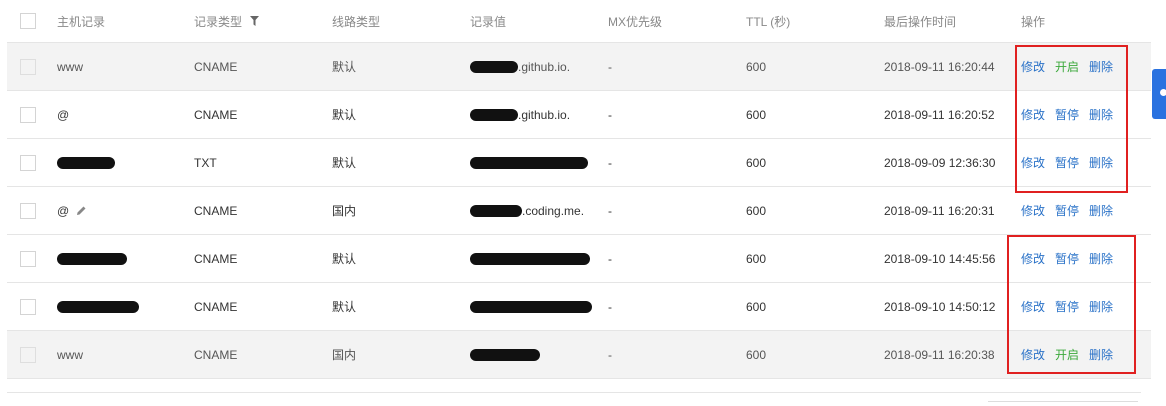 The image size is (1166, 406). What do you see at coordinates (940, 306) in the screenshot?
I see `last-modified: 2018-09-10 14:50:12` at bounding box center [940, 306].